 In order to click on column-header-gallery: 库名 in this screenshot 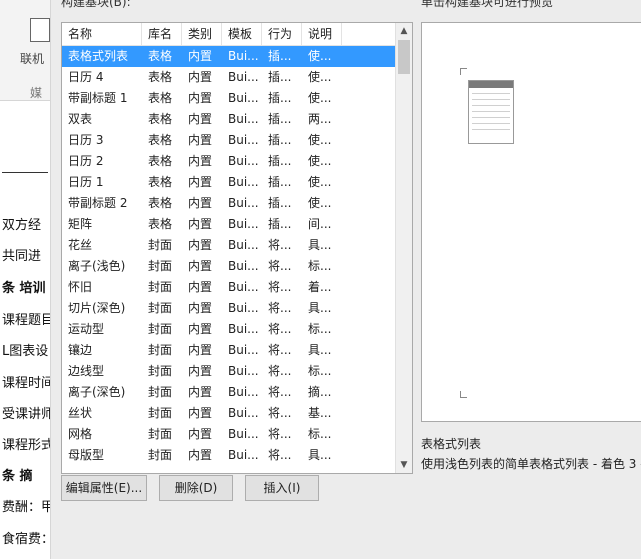, I will do `click(162, 34)`.